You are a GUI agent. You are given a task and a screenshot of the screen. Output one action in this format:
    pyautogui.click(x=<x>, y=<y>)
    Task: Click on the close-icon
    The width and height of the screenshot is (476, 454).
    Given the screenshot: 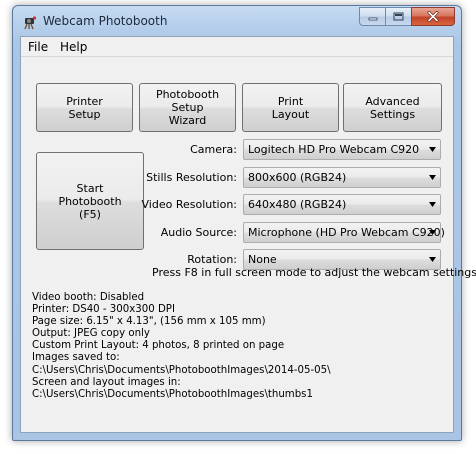 What is the action you would take?
    pyautogui.click(x=433, y=16)
    